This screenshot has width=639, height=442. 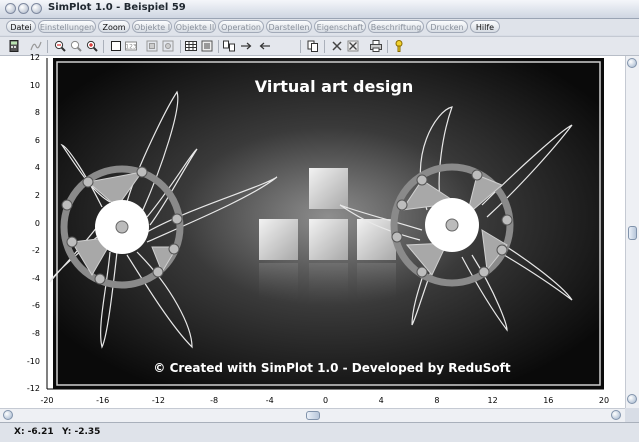 I want to click on zoom-out-icon, so click(x=76, y=46).